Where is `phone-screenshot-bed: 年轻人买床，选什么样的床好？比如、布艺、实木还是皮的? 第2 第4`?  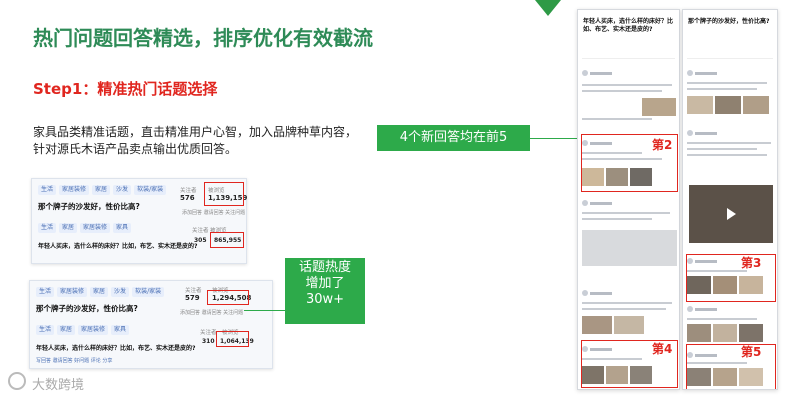 phone-screenshot-bed: 年轻人买床，选什么样的床好？比如、布艺、实木还是皮的? 第2 第4 is located at coordinates (628, 199).